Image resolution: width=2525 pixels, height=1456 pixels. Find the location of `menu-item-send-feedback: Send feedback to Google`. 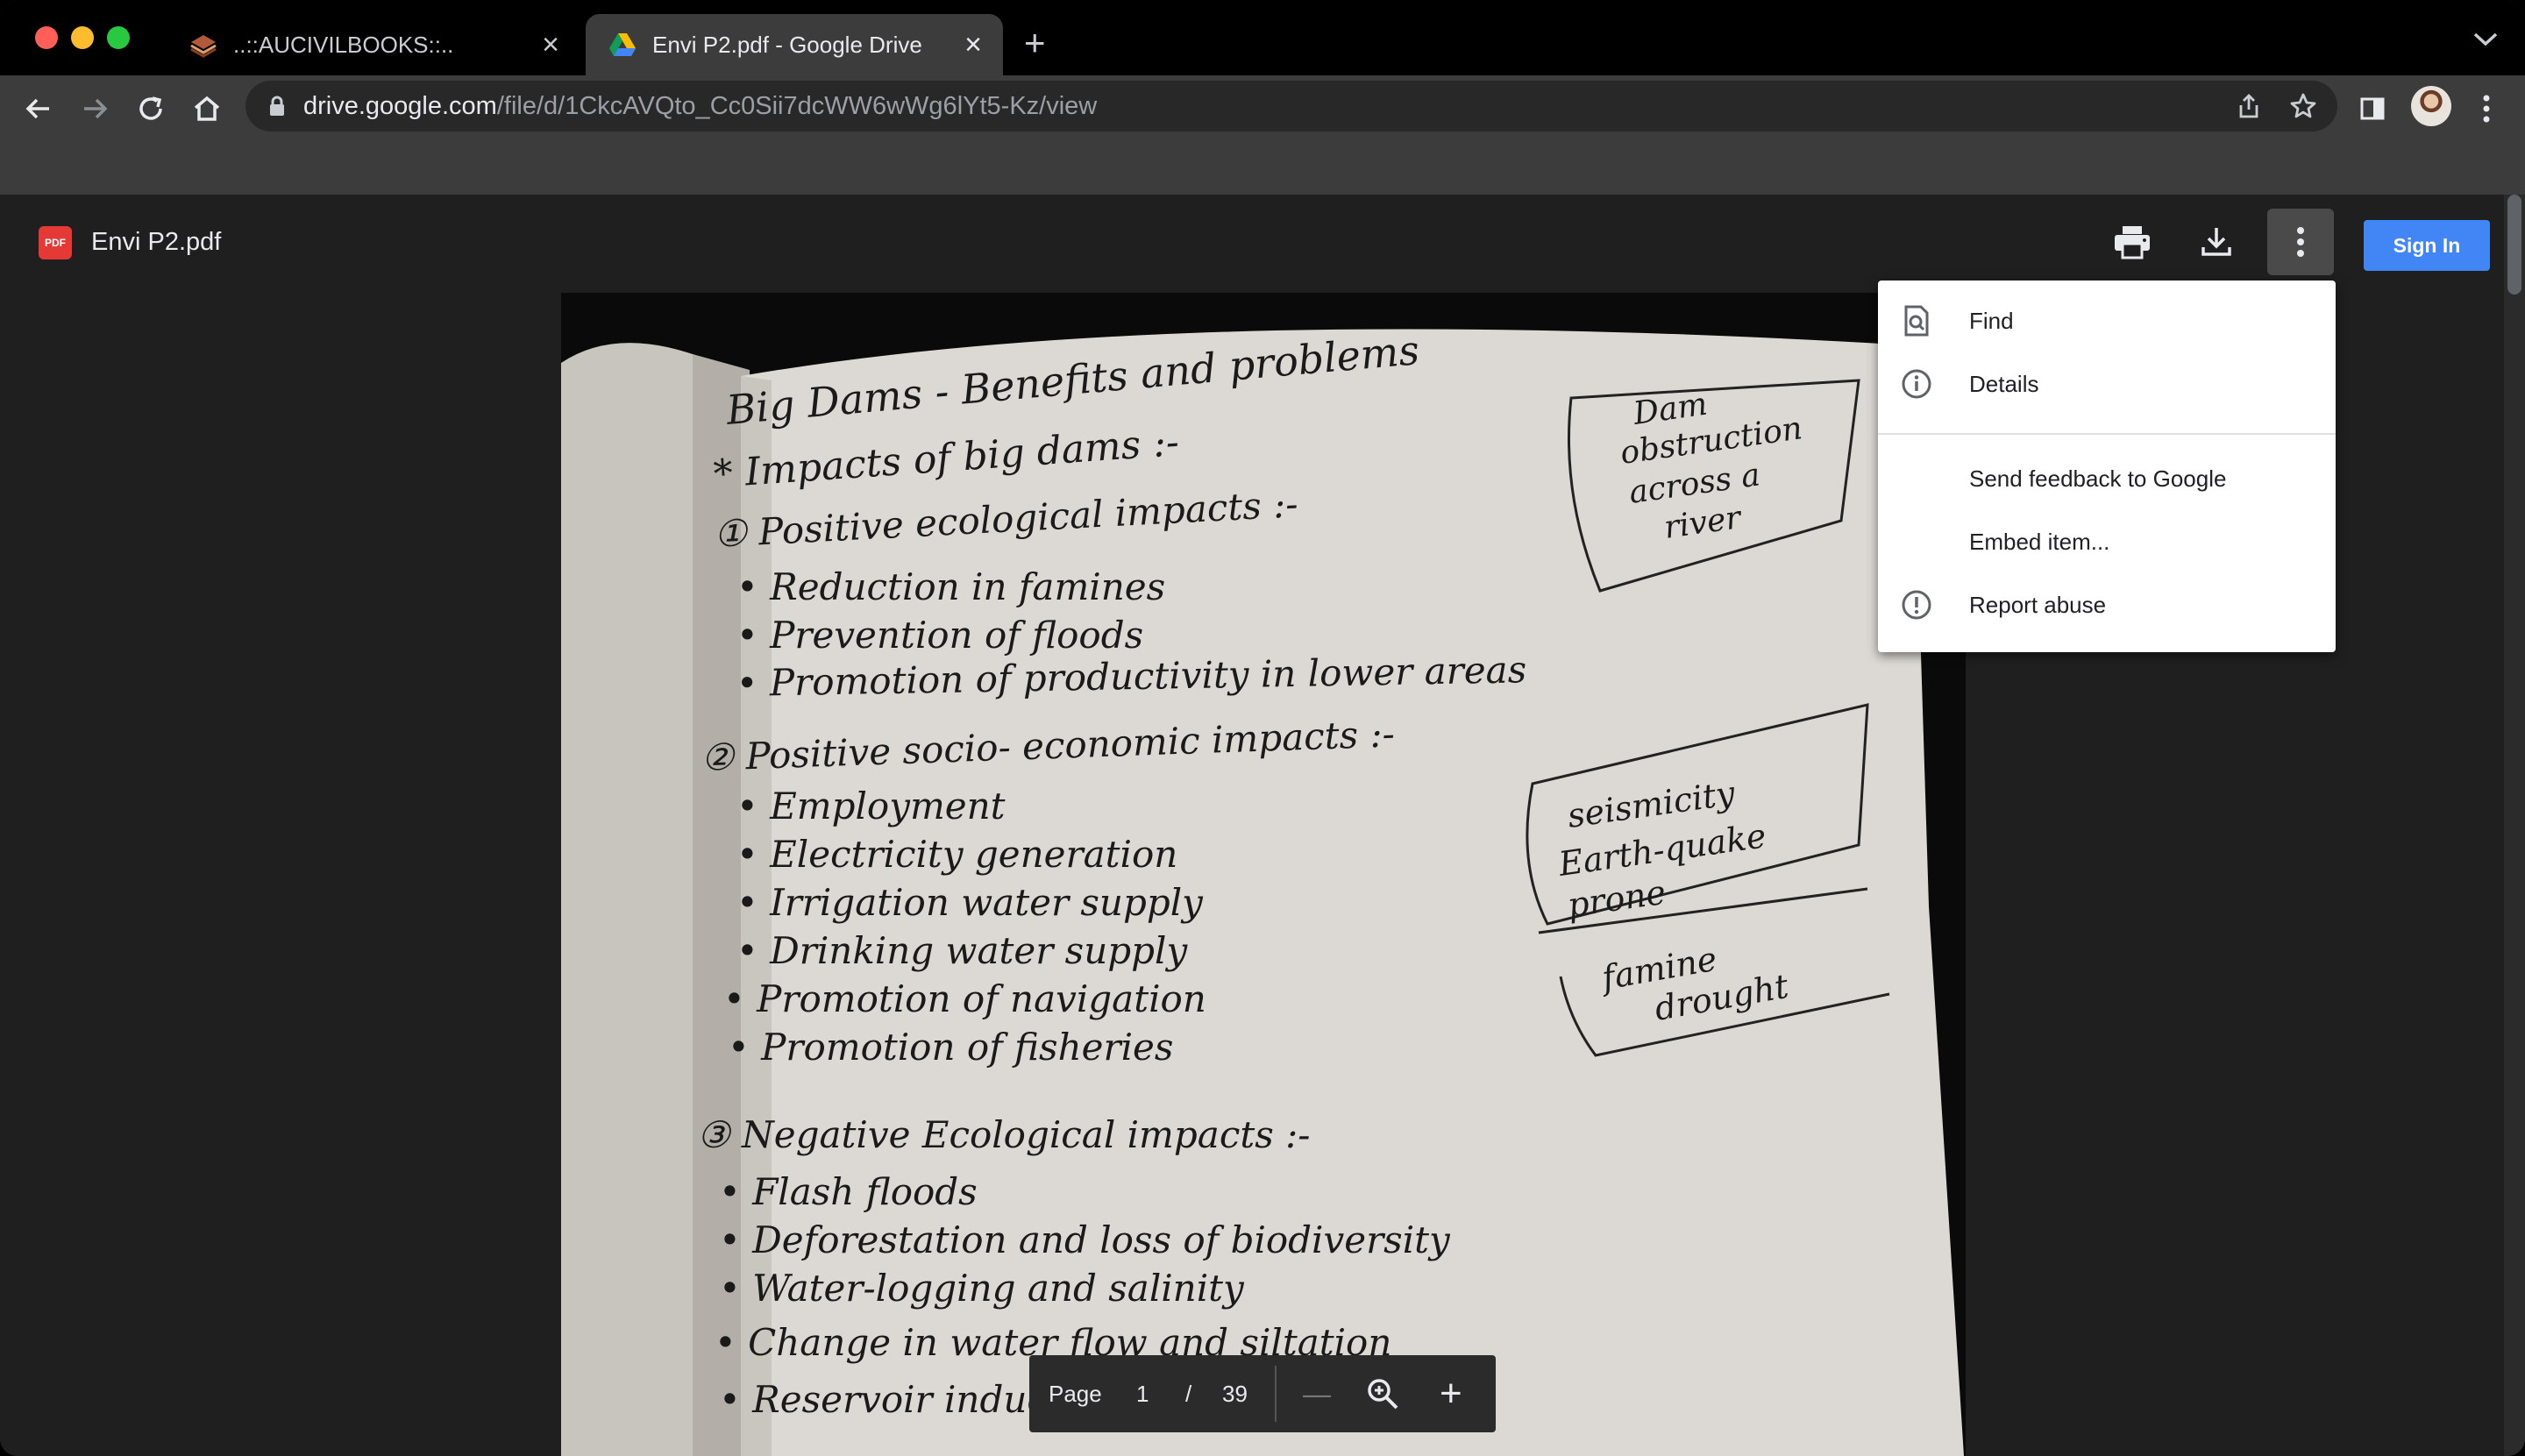

menu-item-send-feedback: Send feedback to Google is located at coordinates (2107, 478).